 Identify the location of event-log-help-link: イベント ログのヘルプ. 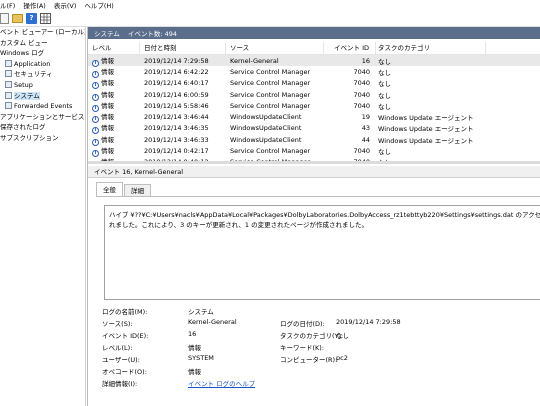
(221, 383).